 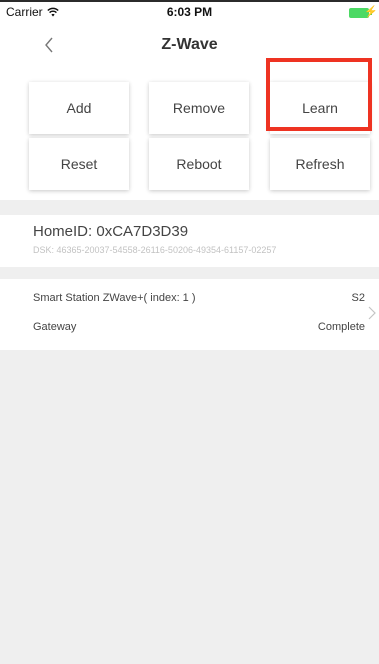 I want to click on learn-button: Learn, so click(x=320, y=108).